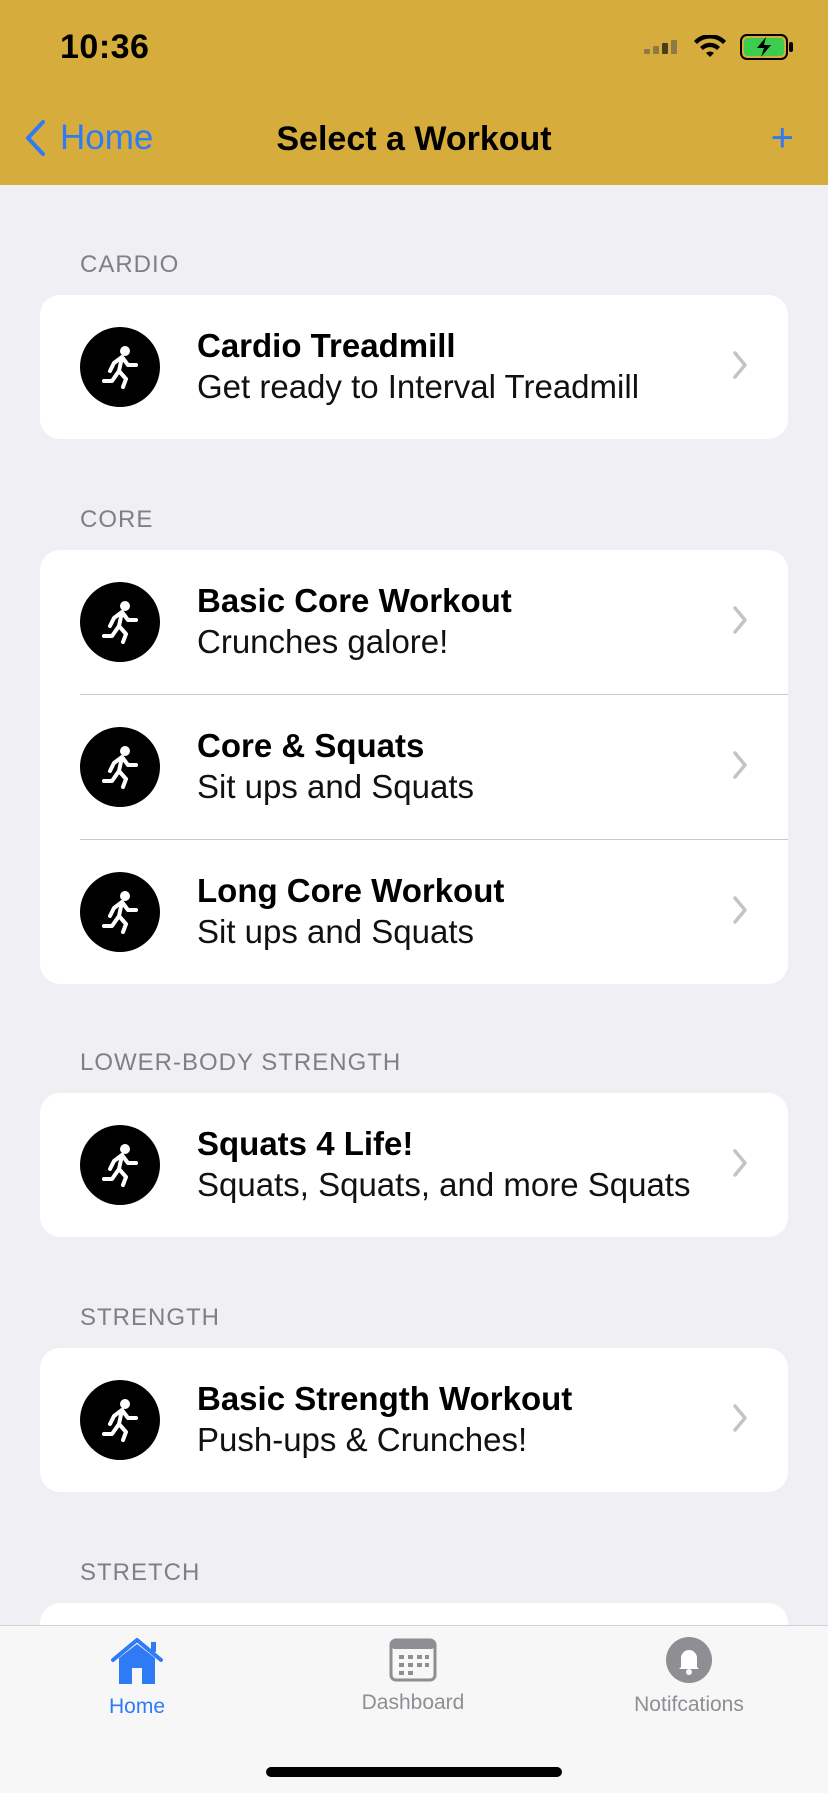  I want to click on section-header-strength: STRENGTH, so click(150, 1317).